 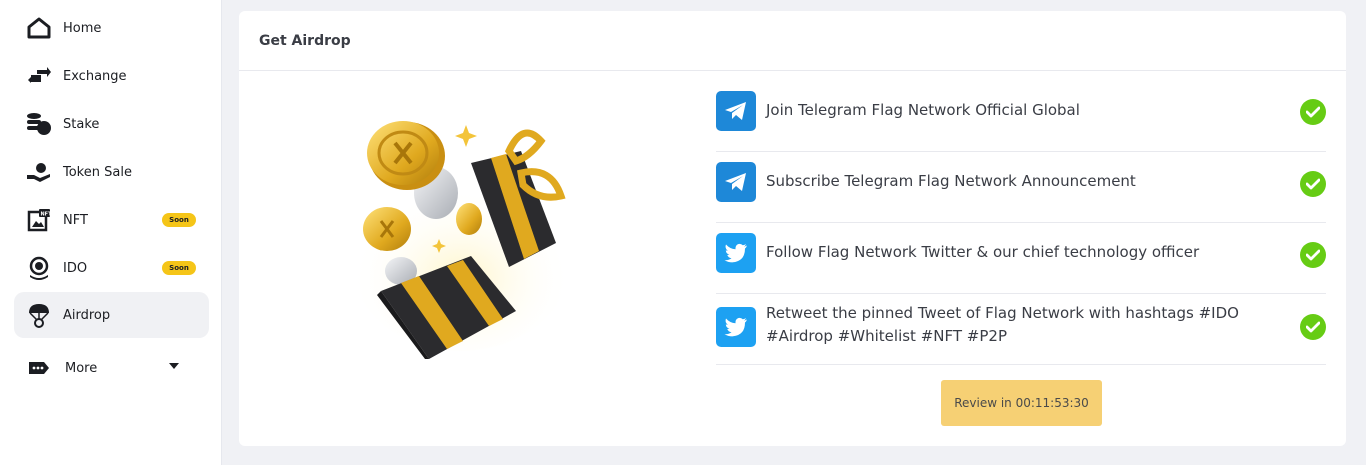 I want to click on chevron-down-icon, so click(x=174, y=366).